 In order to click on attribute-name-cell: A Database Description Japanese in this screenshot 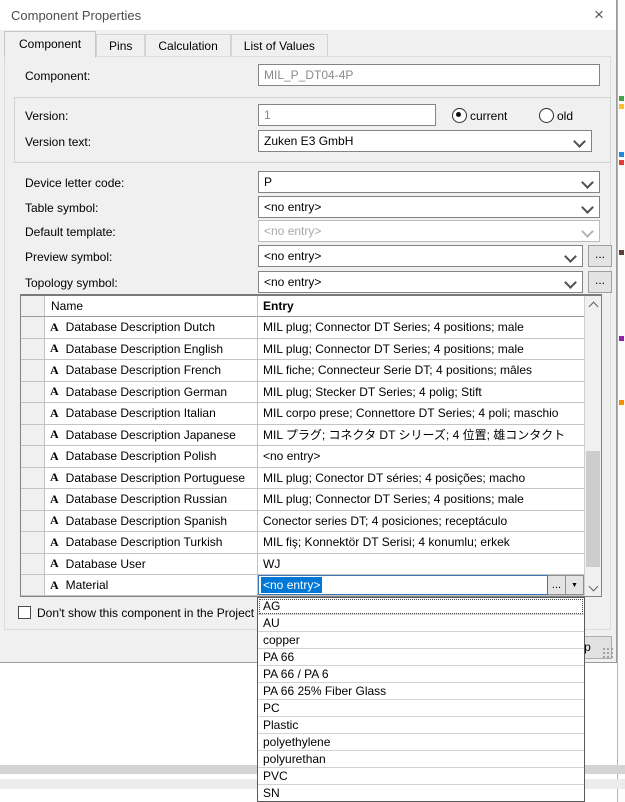, I will do `click(151, 435)`.